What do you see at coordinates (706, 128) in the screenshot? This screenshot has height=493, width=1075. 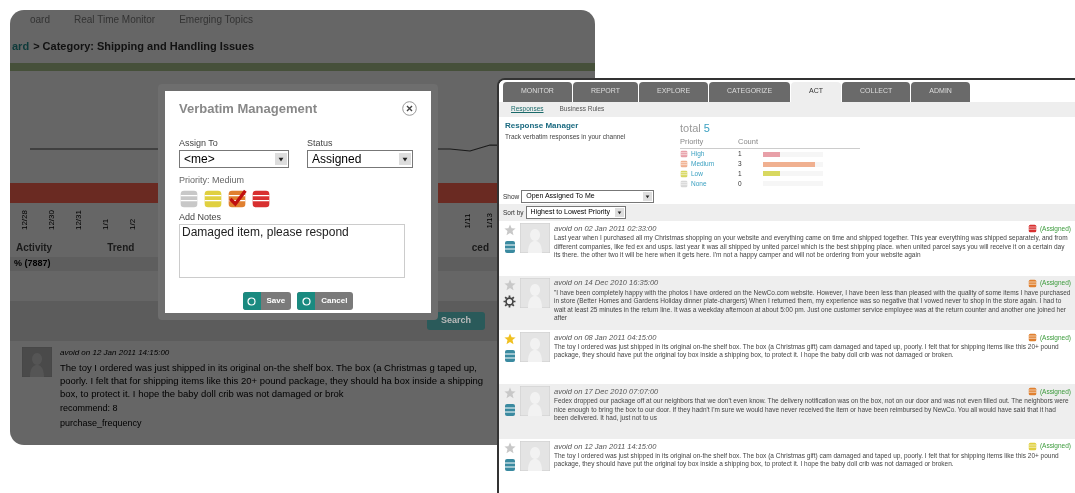 I see `total-count: 5` at bounding box center [706, 128].